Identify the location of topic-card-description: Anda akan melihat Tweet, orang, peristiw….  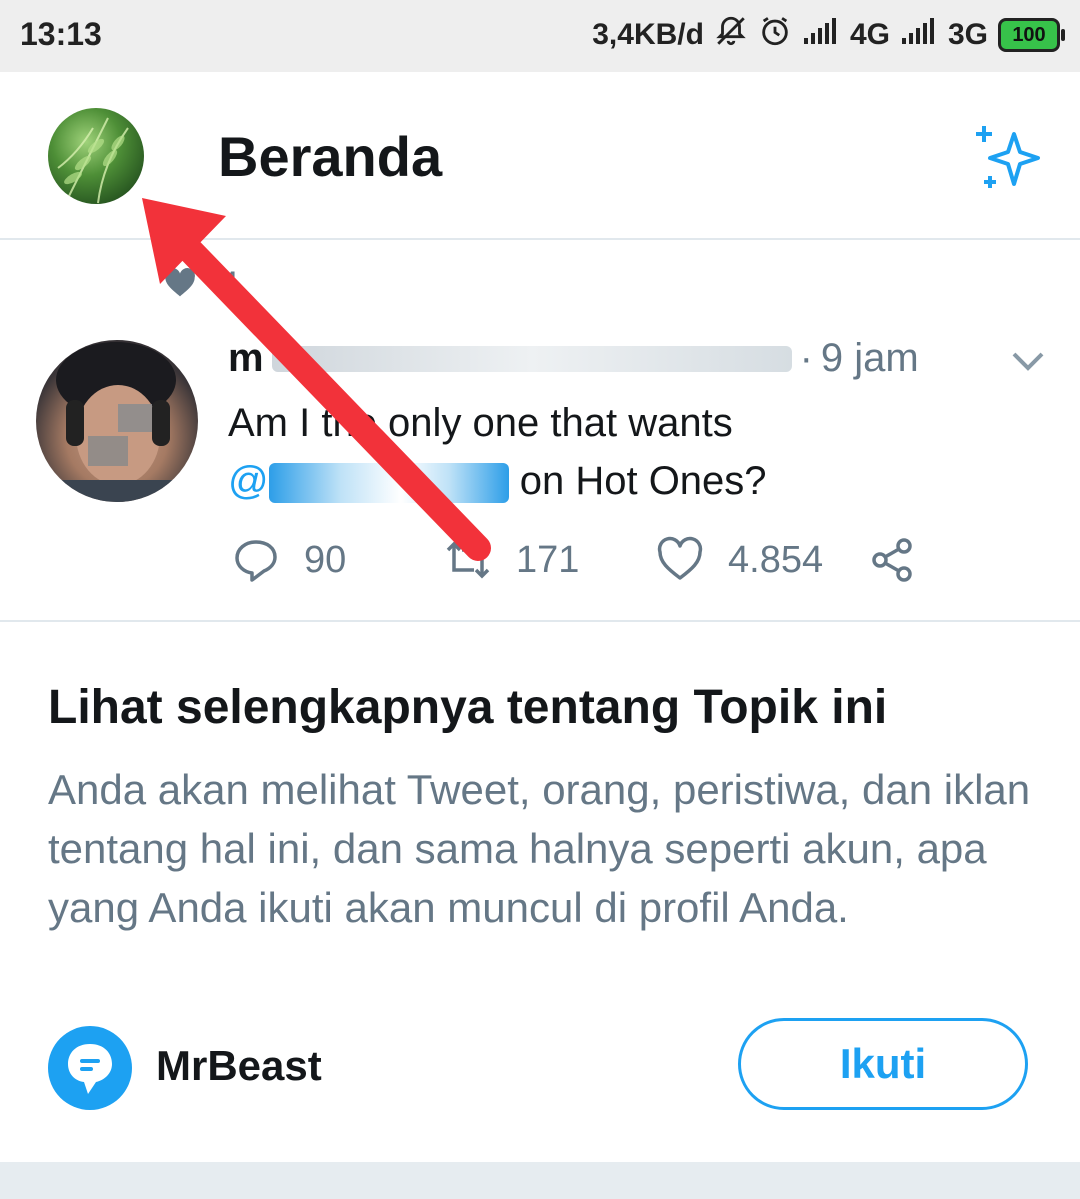
(539, 848).